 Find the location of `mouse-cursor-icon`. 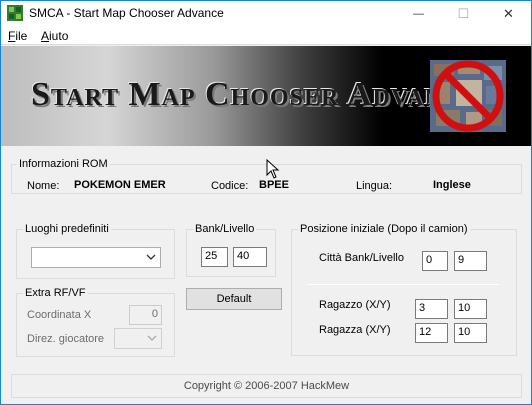

mouse-cursor-icon is located at coordinates (273, 169).